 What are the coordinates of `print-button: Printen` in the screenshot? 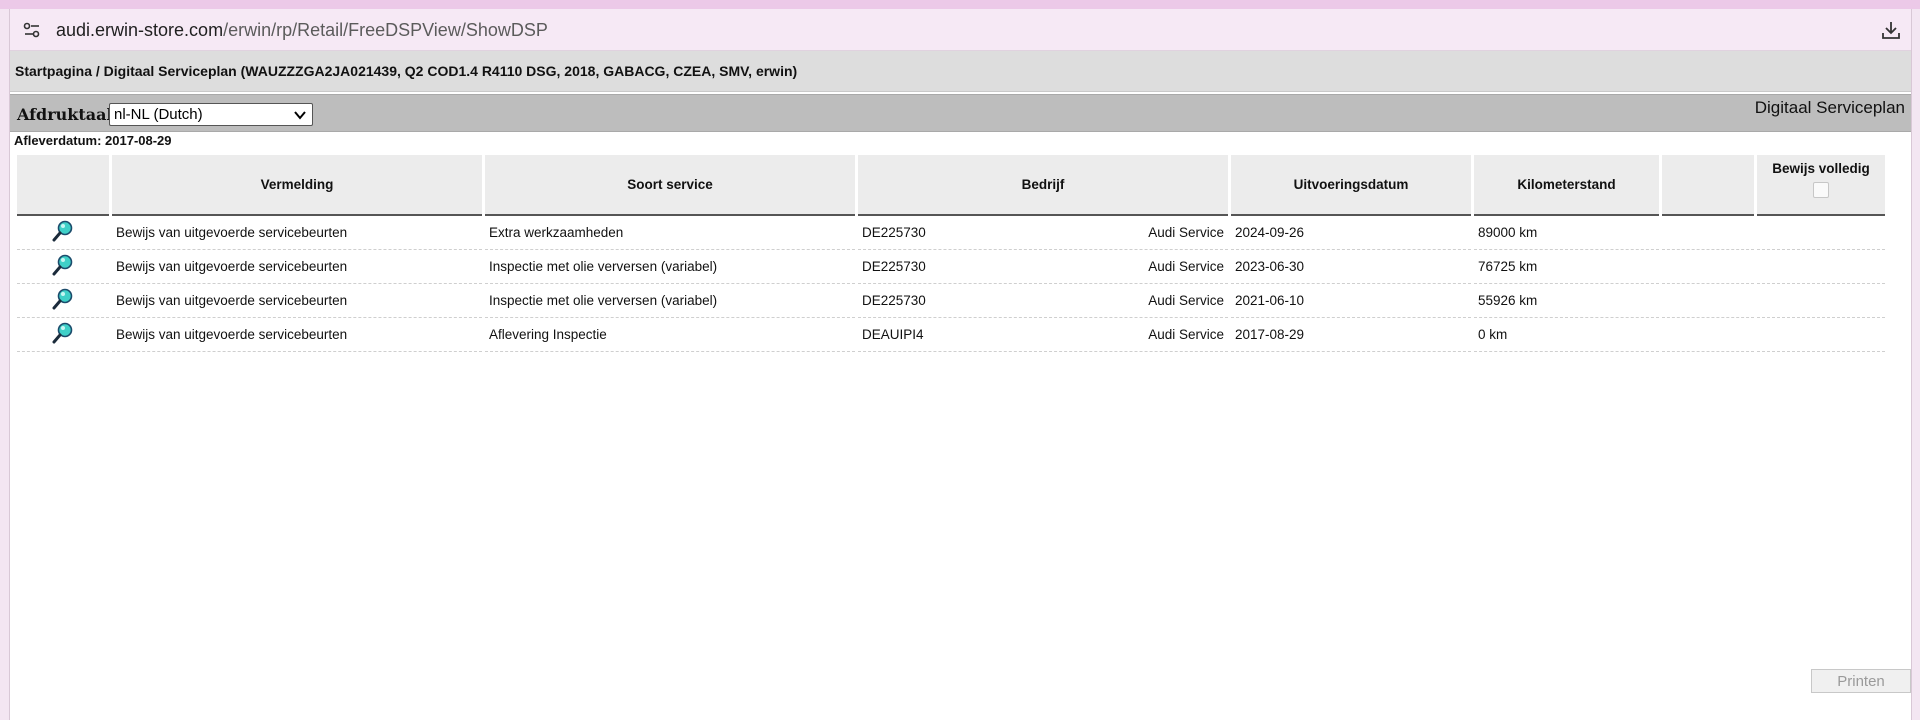 It's located at (1861, 681).